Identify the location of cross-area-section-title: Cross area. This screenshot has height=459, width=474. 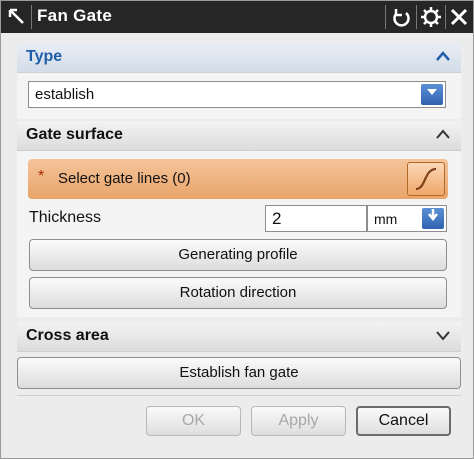
(67, 335).